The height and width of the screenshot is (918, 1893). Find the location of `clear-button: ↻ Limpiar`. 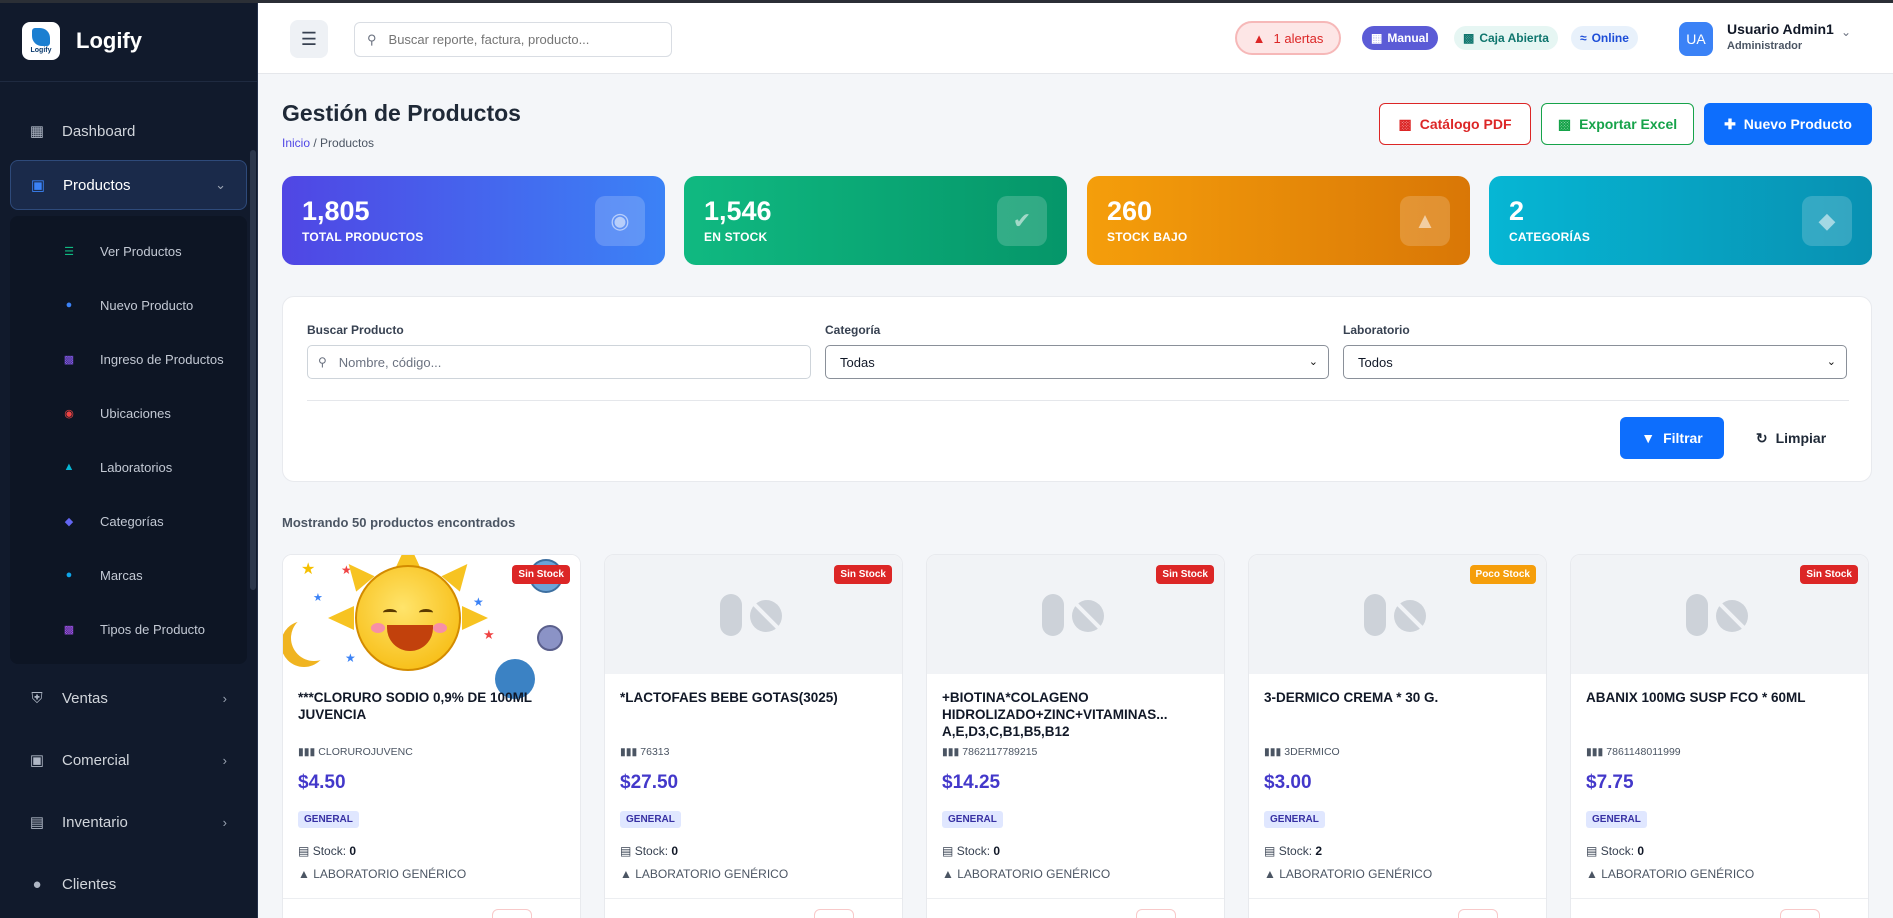

clear-button: ↻ Limpiar is located at coordinates (1791, 438).